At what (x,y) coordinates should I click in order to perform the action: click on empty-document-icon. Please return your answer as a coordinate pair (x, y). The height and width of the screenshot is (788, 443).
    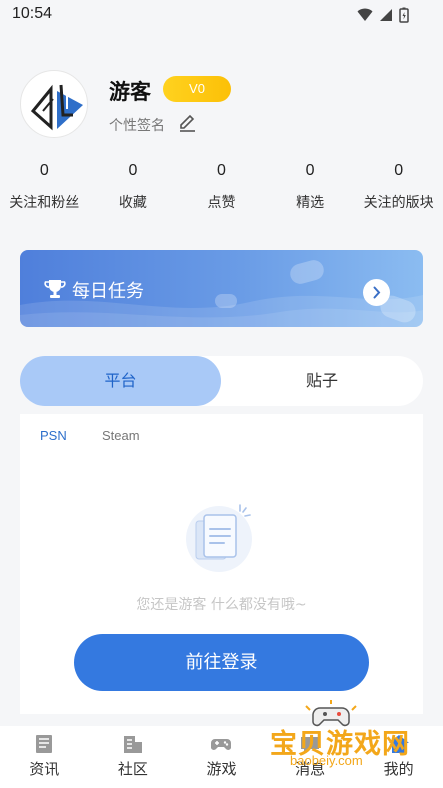
    Looking at the image, I should click on (219, 538).